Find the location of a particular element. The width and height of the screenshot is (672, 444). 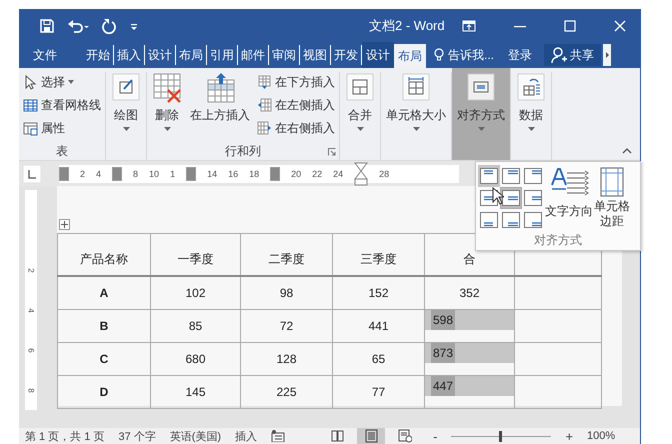

ribbon-button: 属性 is located at coordinates (62, 128).